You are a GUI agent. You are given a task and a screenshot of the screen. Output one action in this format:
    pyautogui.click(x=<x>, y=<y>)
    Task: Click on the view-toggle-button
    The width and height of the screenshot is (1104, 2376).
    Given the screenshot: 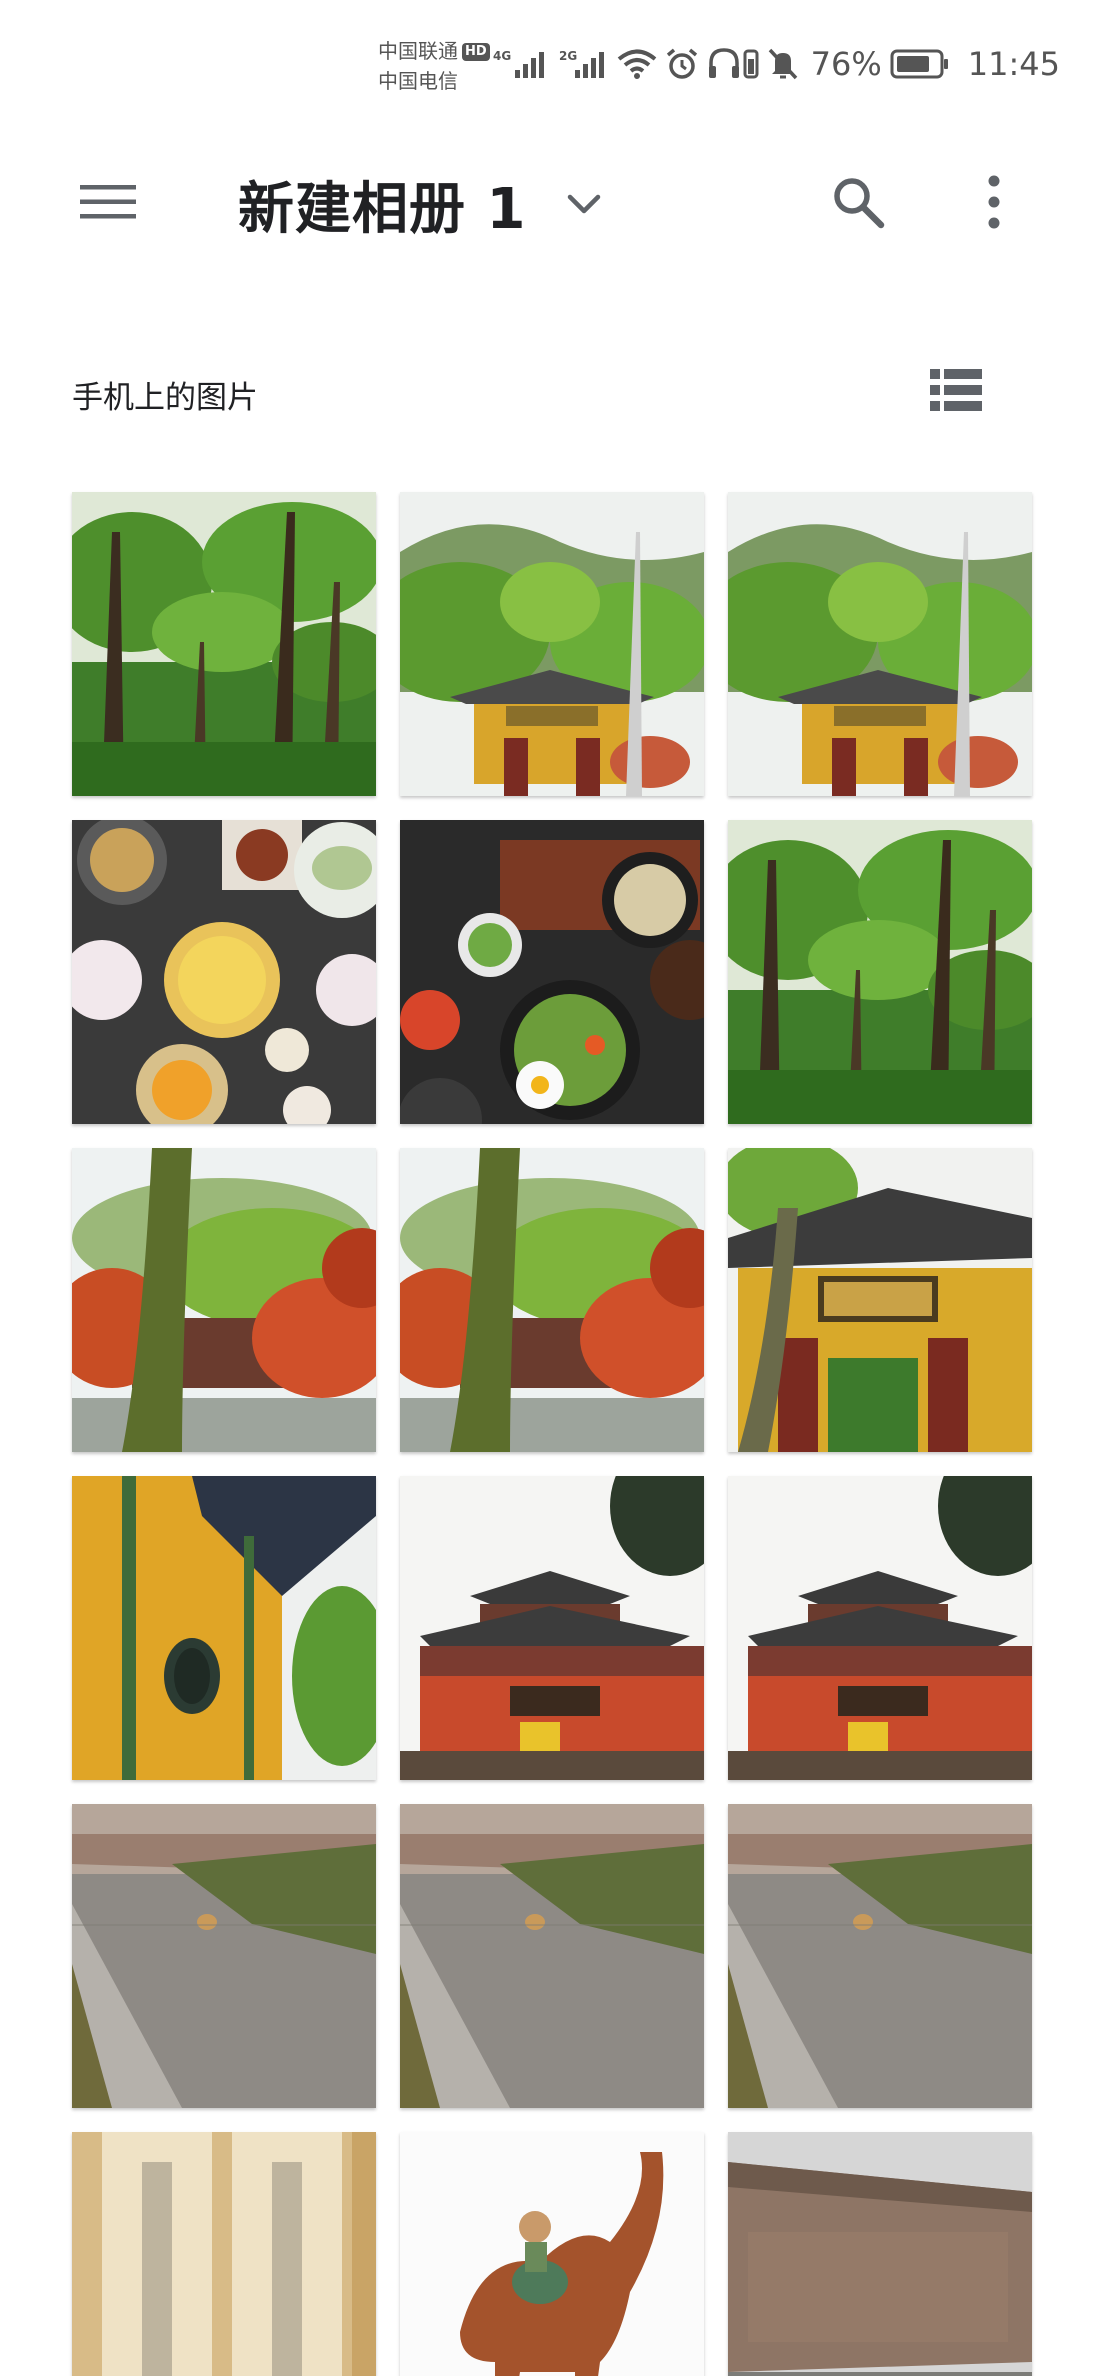 What is the action you would take?
    pyautogui.click(x=956, y=392)
    